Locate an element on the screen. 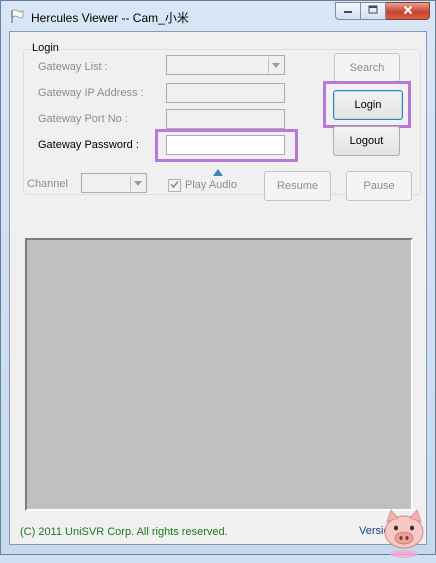 The height and width of the screenshot is (563, 436). gateway-password-input is located at coordinates (225, 145).